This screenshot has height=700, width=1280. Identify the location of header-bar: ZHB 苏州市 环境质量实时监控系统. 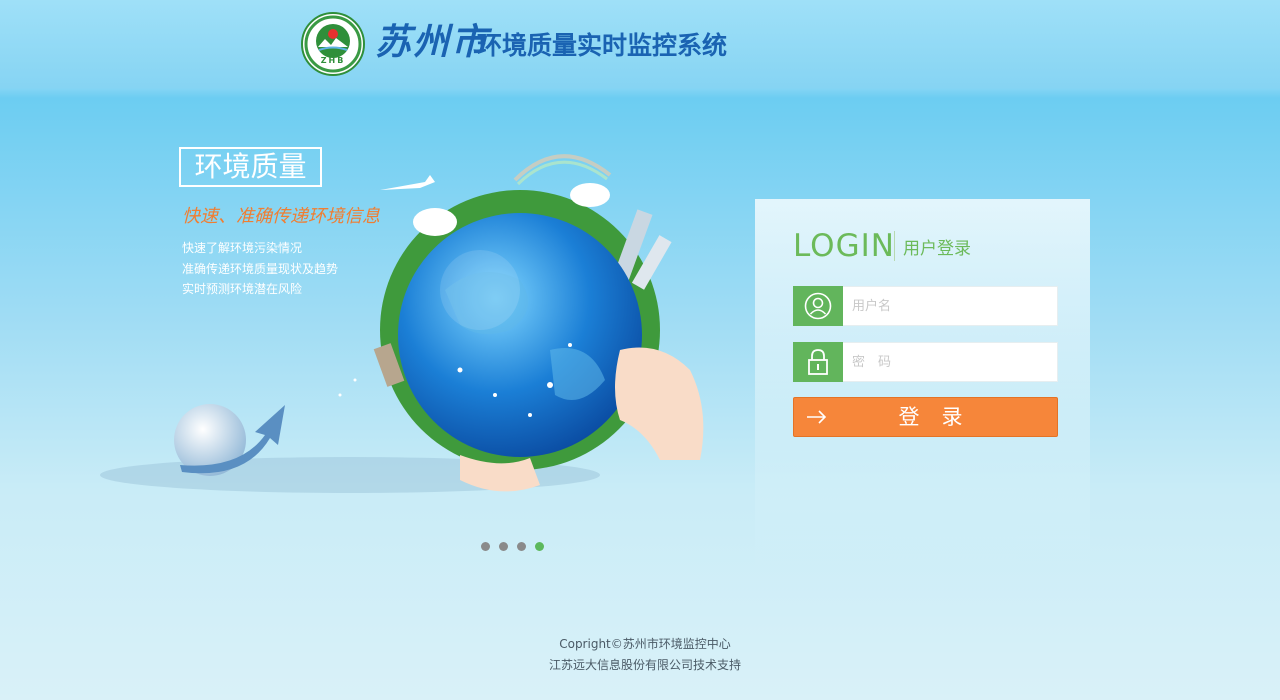
(640, 44).